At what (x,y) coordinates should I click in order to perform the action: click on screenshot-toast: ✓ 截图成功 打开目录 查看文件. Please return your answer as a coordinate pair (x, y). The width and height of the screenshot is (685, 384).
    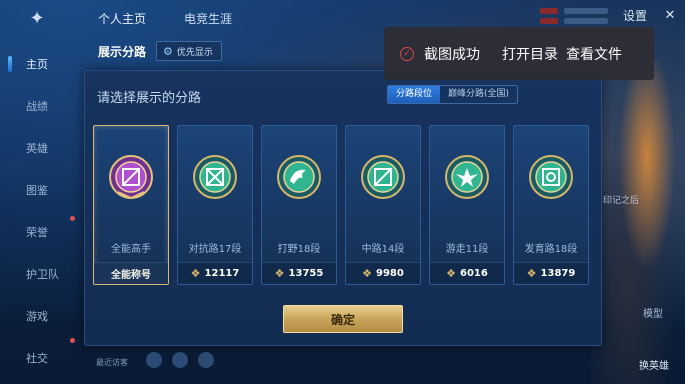
    Looking at the image, I should click on (519, 53).